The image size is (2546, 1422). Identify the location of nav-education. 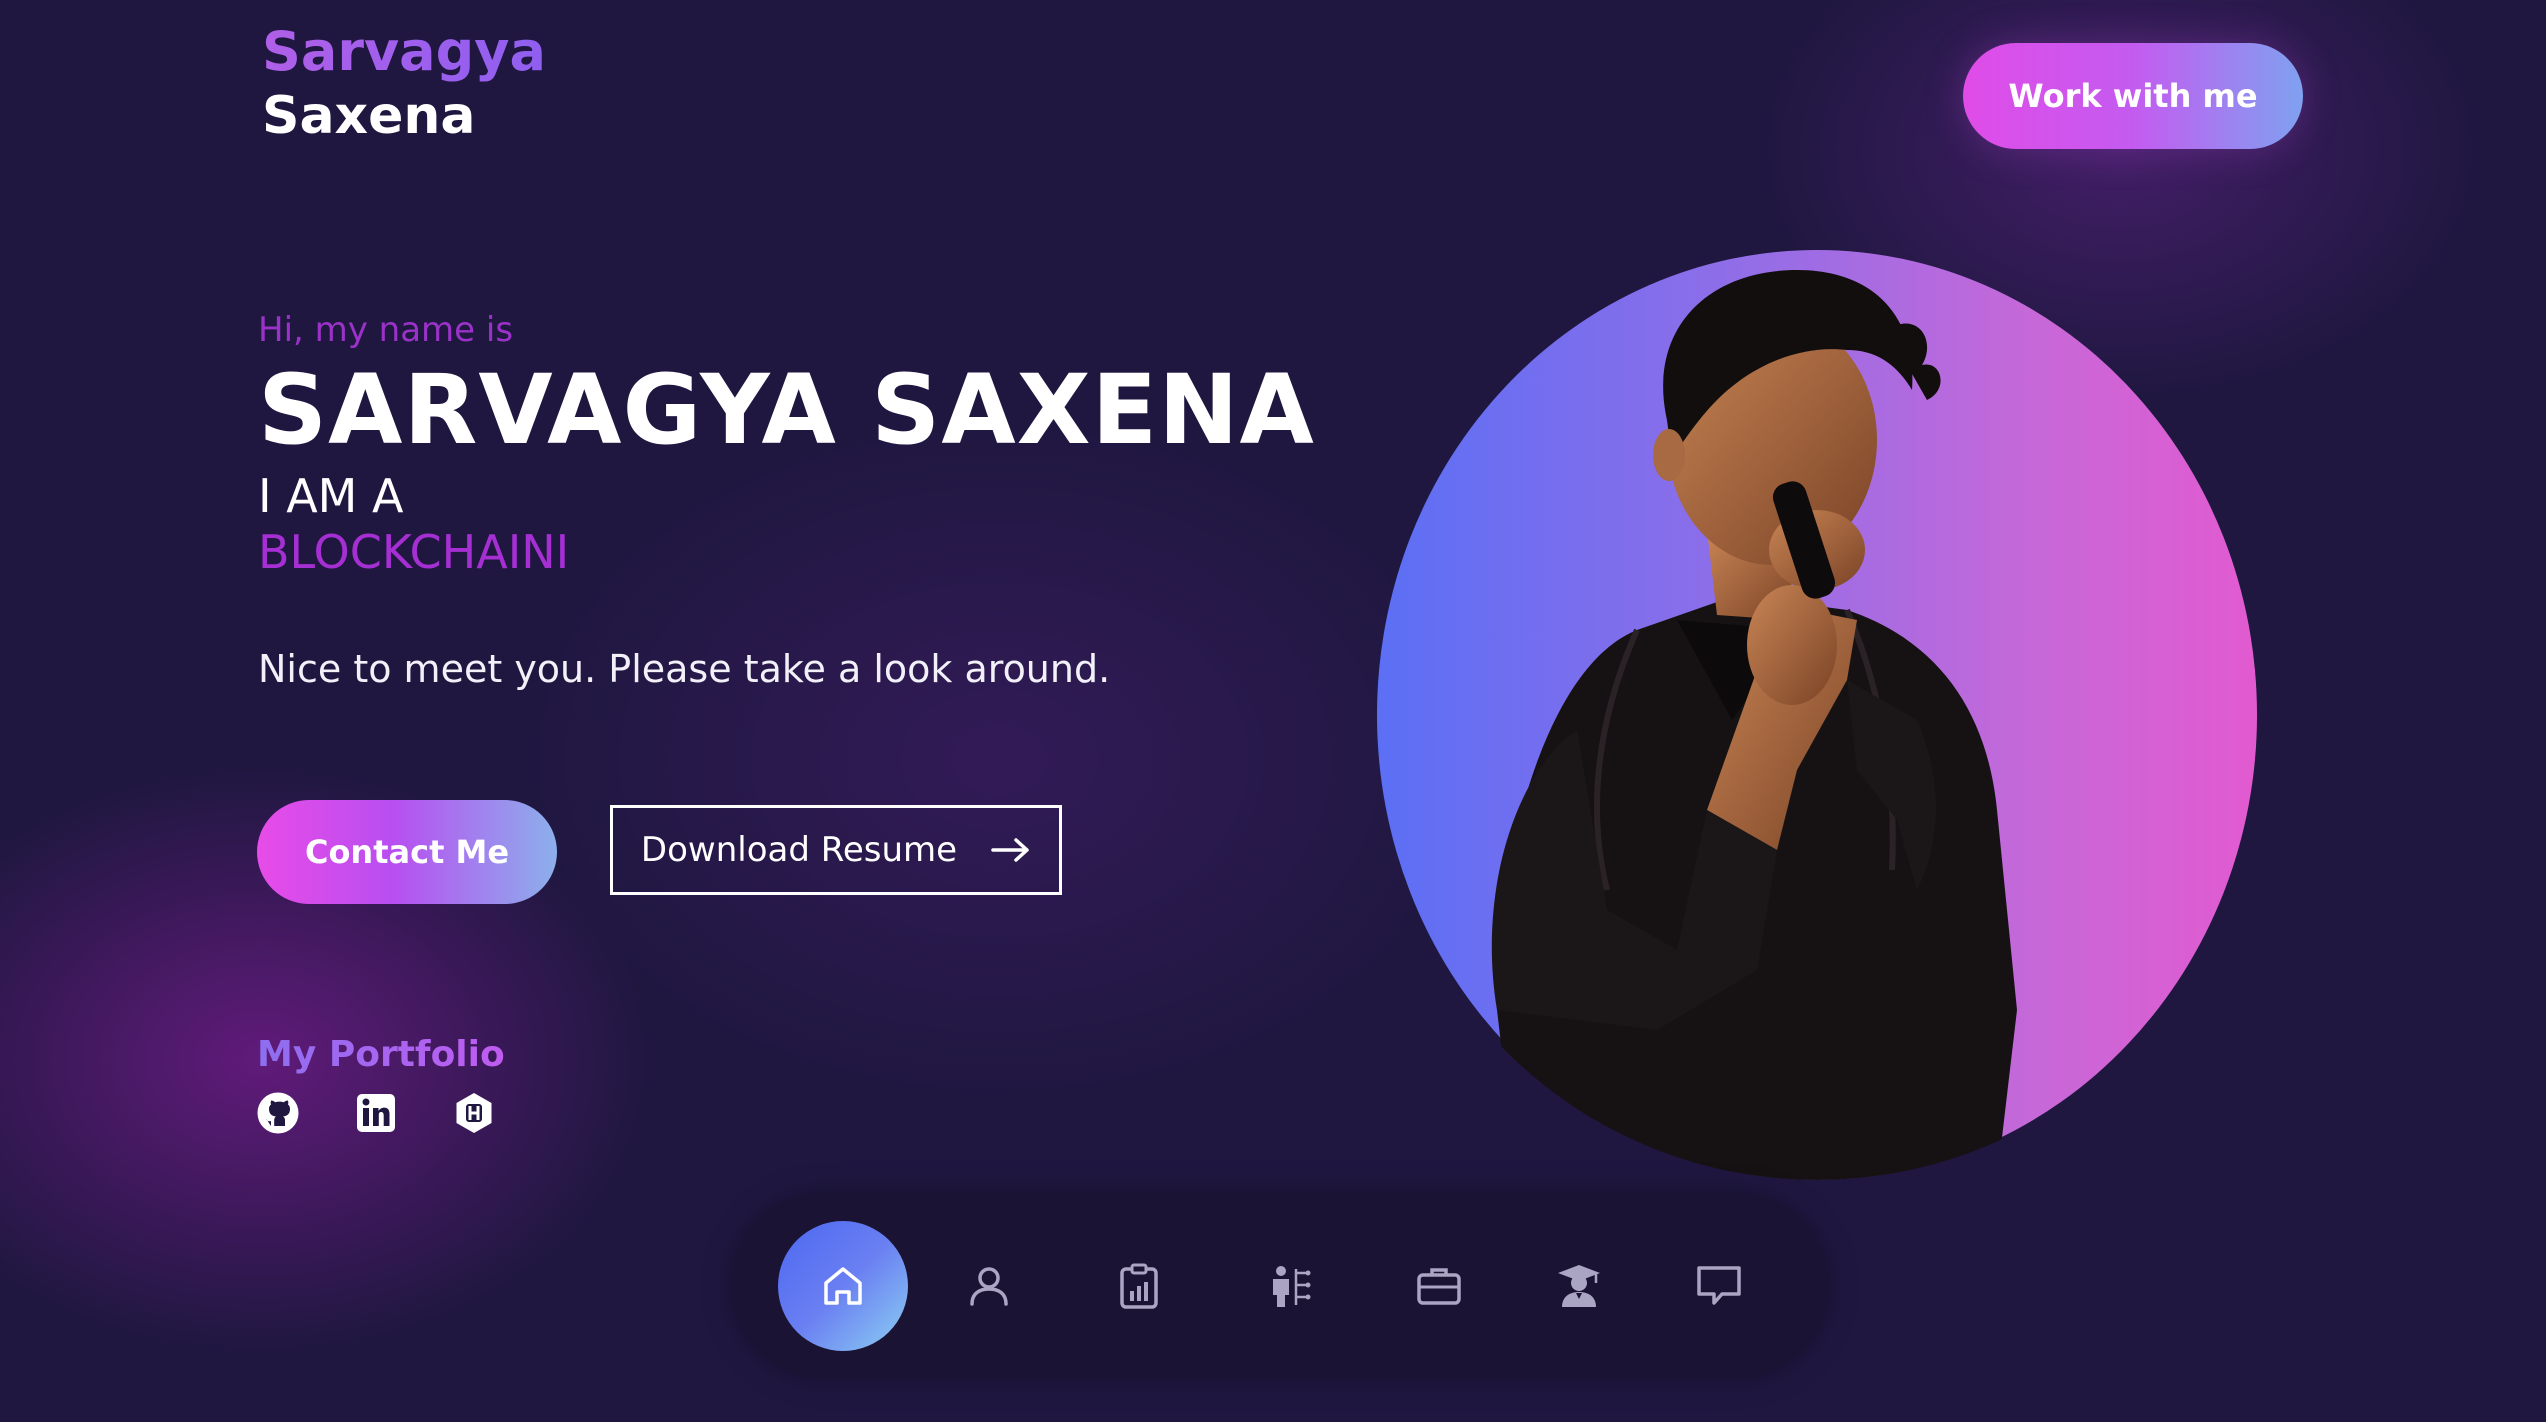
(1579, 1286).